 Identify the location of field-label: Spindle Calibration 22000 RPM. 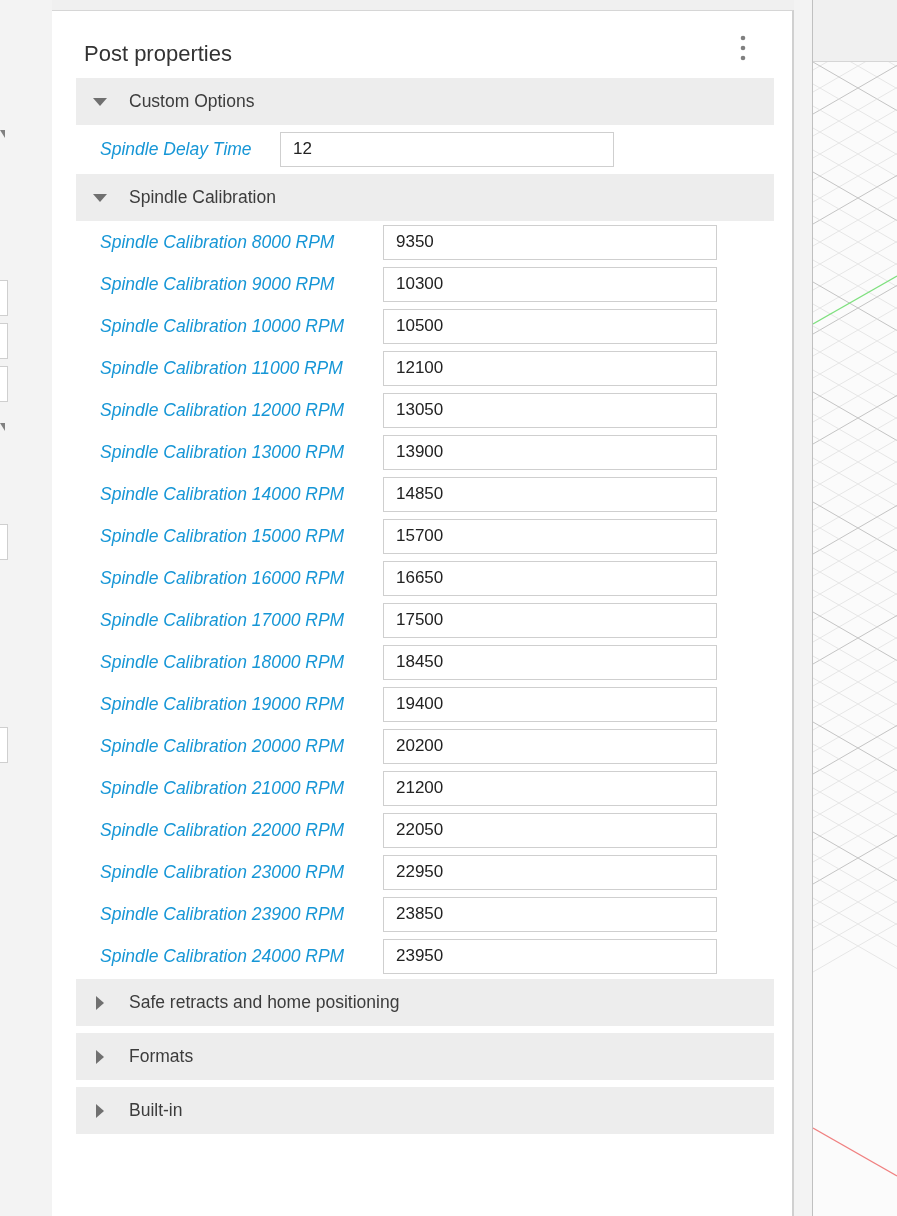
(223, 830).